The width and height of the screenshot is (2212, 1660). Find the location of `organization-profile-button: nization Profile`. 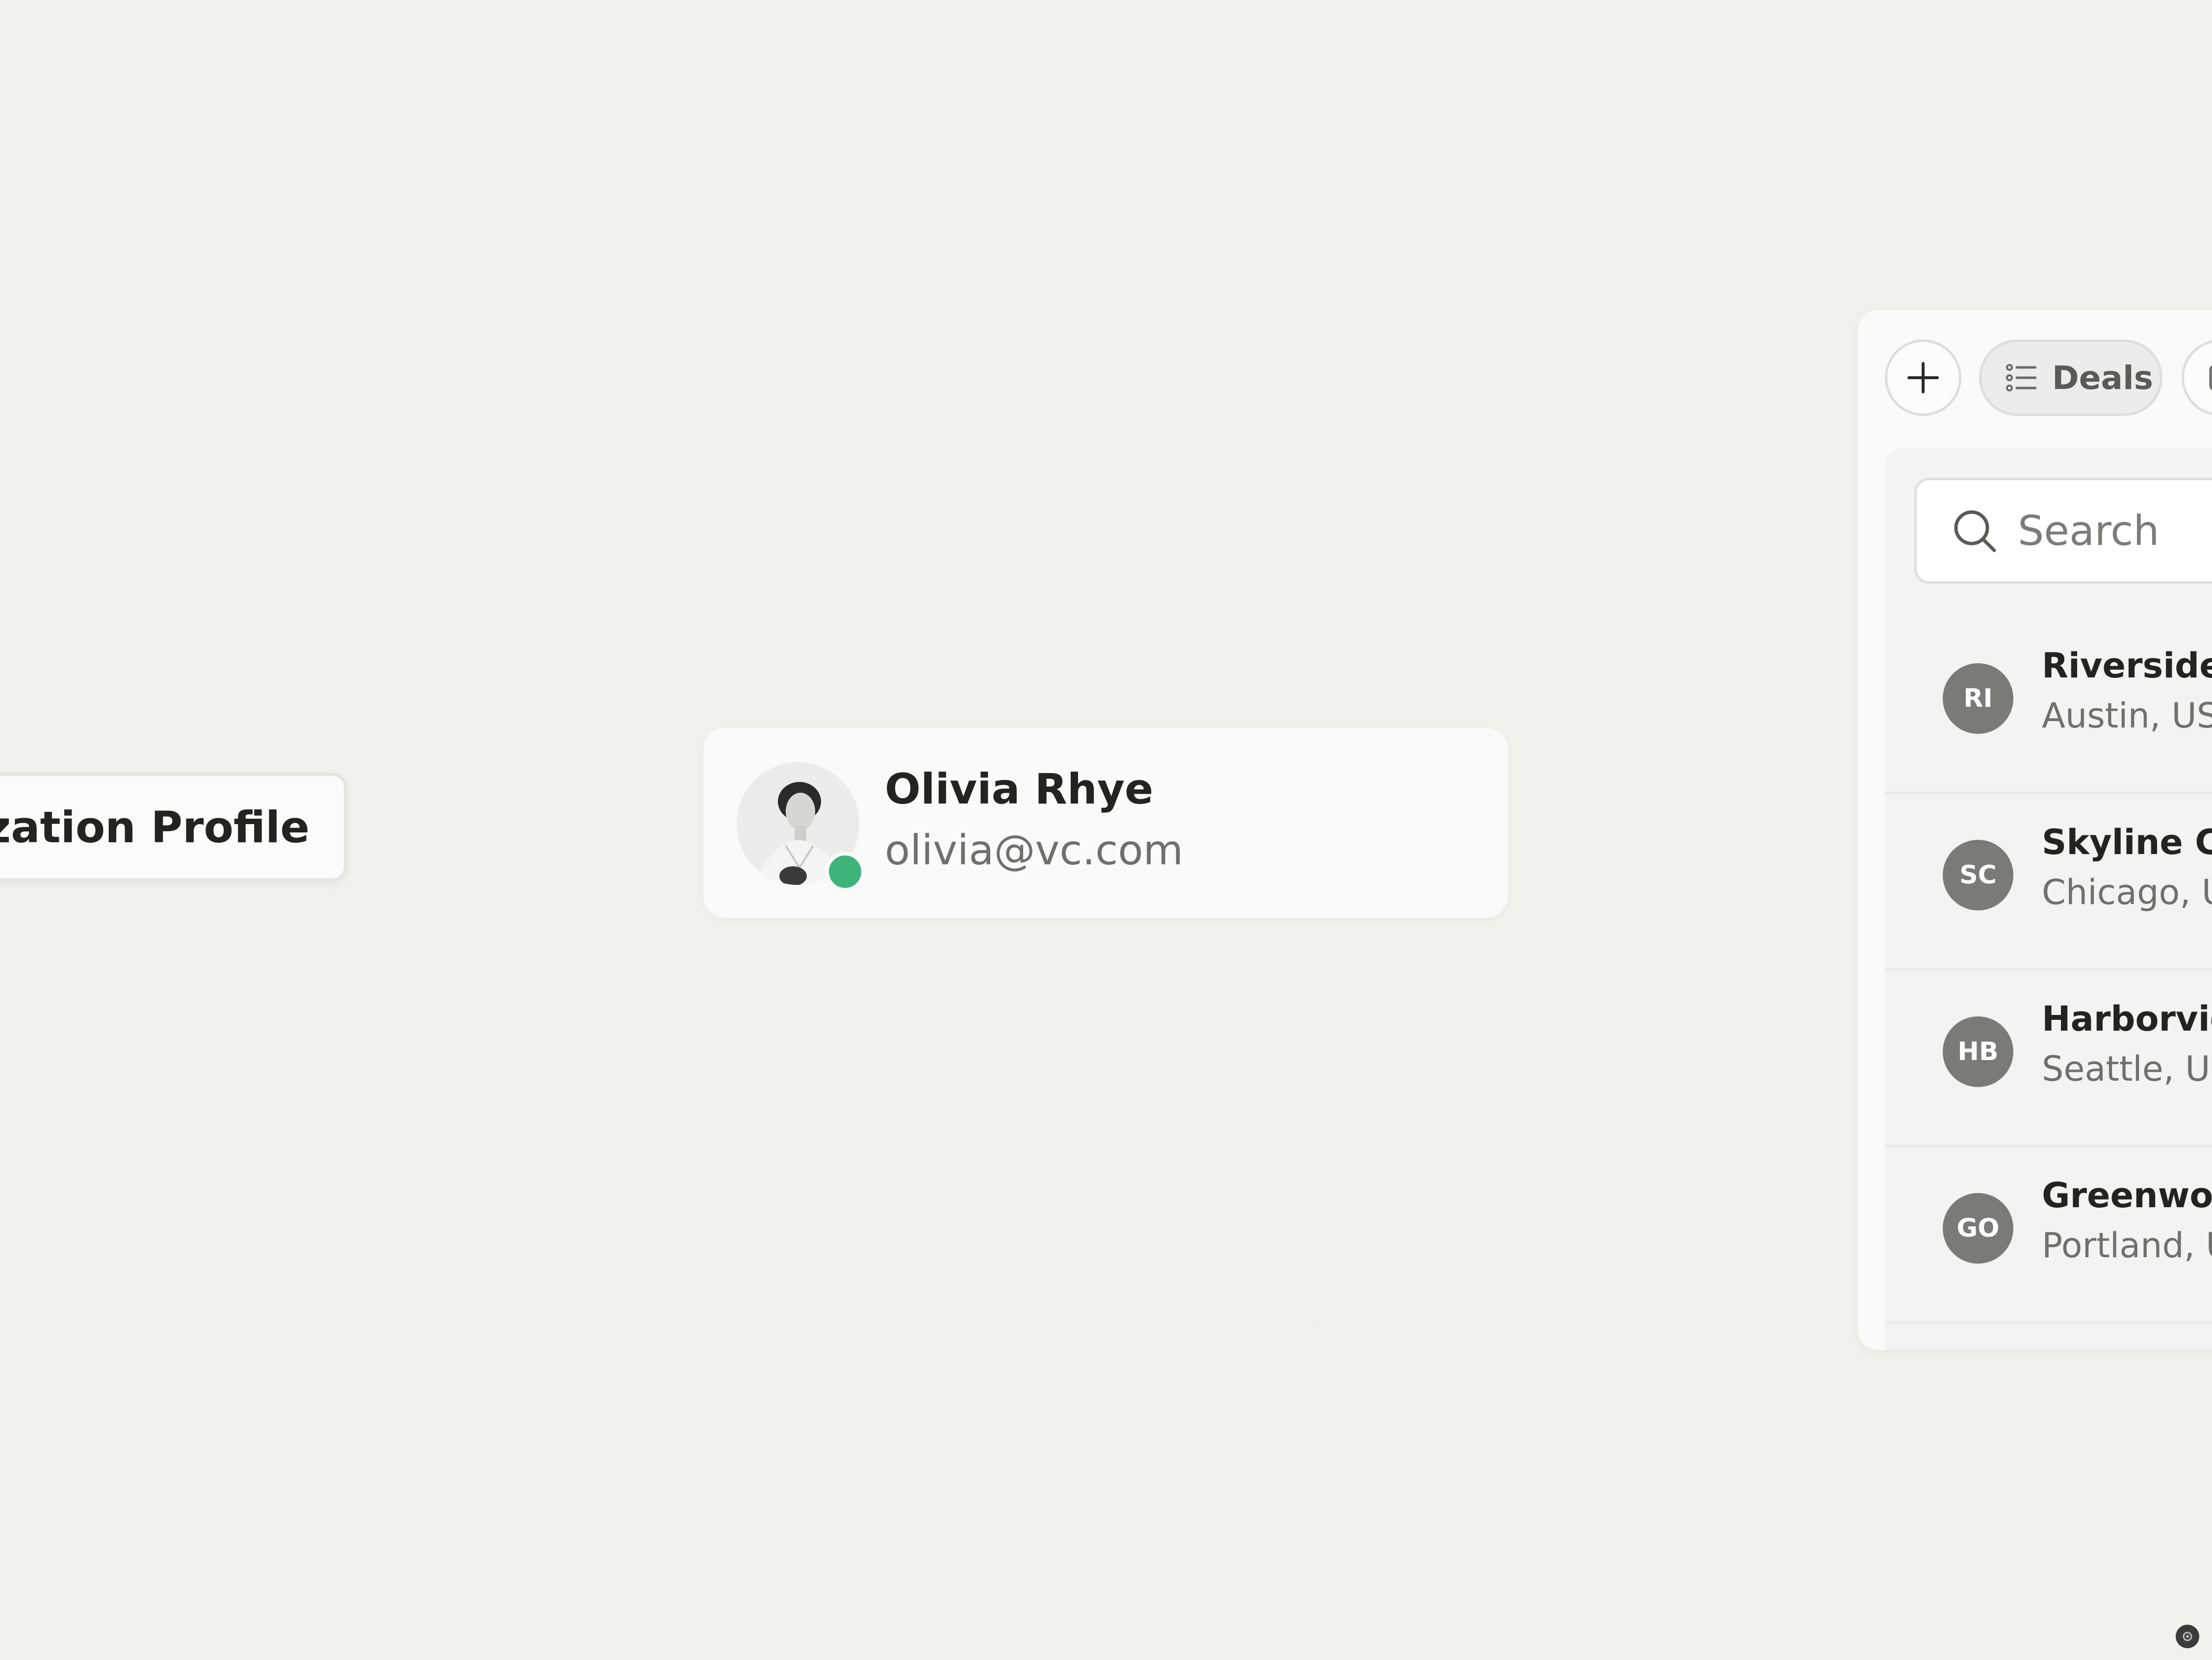

organization-profile-button: nization Profile is located at coordinates (173, 827).